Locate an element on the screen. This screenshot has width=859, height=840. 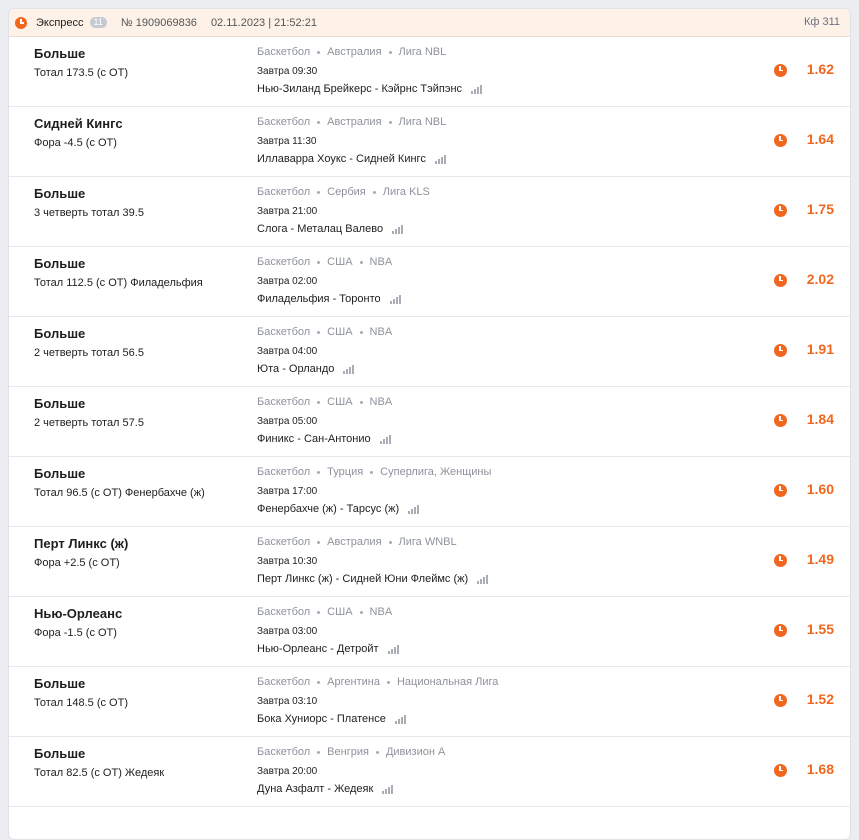
bet-odds: 1.91 is located at coordinates (820, 349).